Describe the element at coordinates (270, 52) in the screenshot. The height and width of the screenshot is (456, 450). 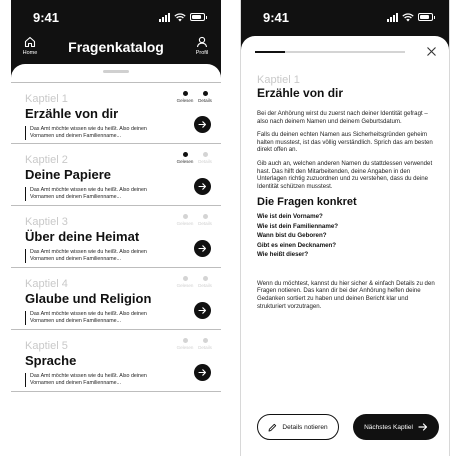
I see `reading-progress-fill` at that location.